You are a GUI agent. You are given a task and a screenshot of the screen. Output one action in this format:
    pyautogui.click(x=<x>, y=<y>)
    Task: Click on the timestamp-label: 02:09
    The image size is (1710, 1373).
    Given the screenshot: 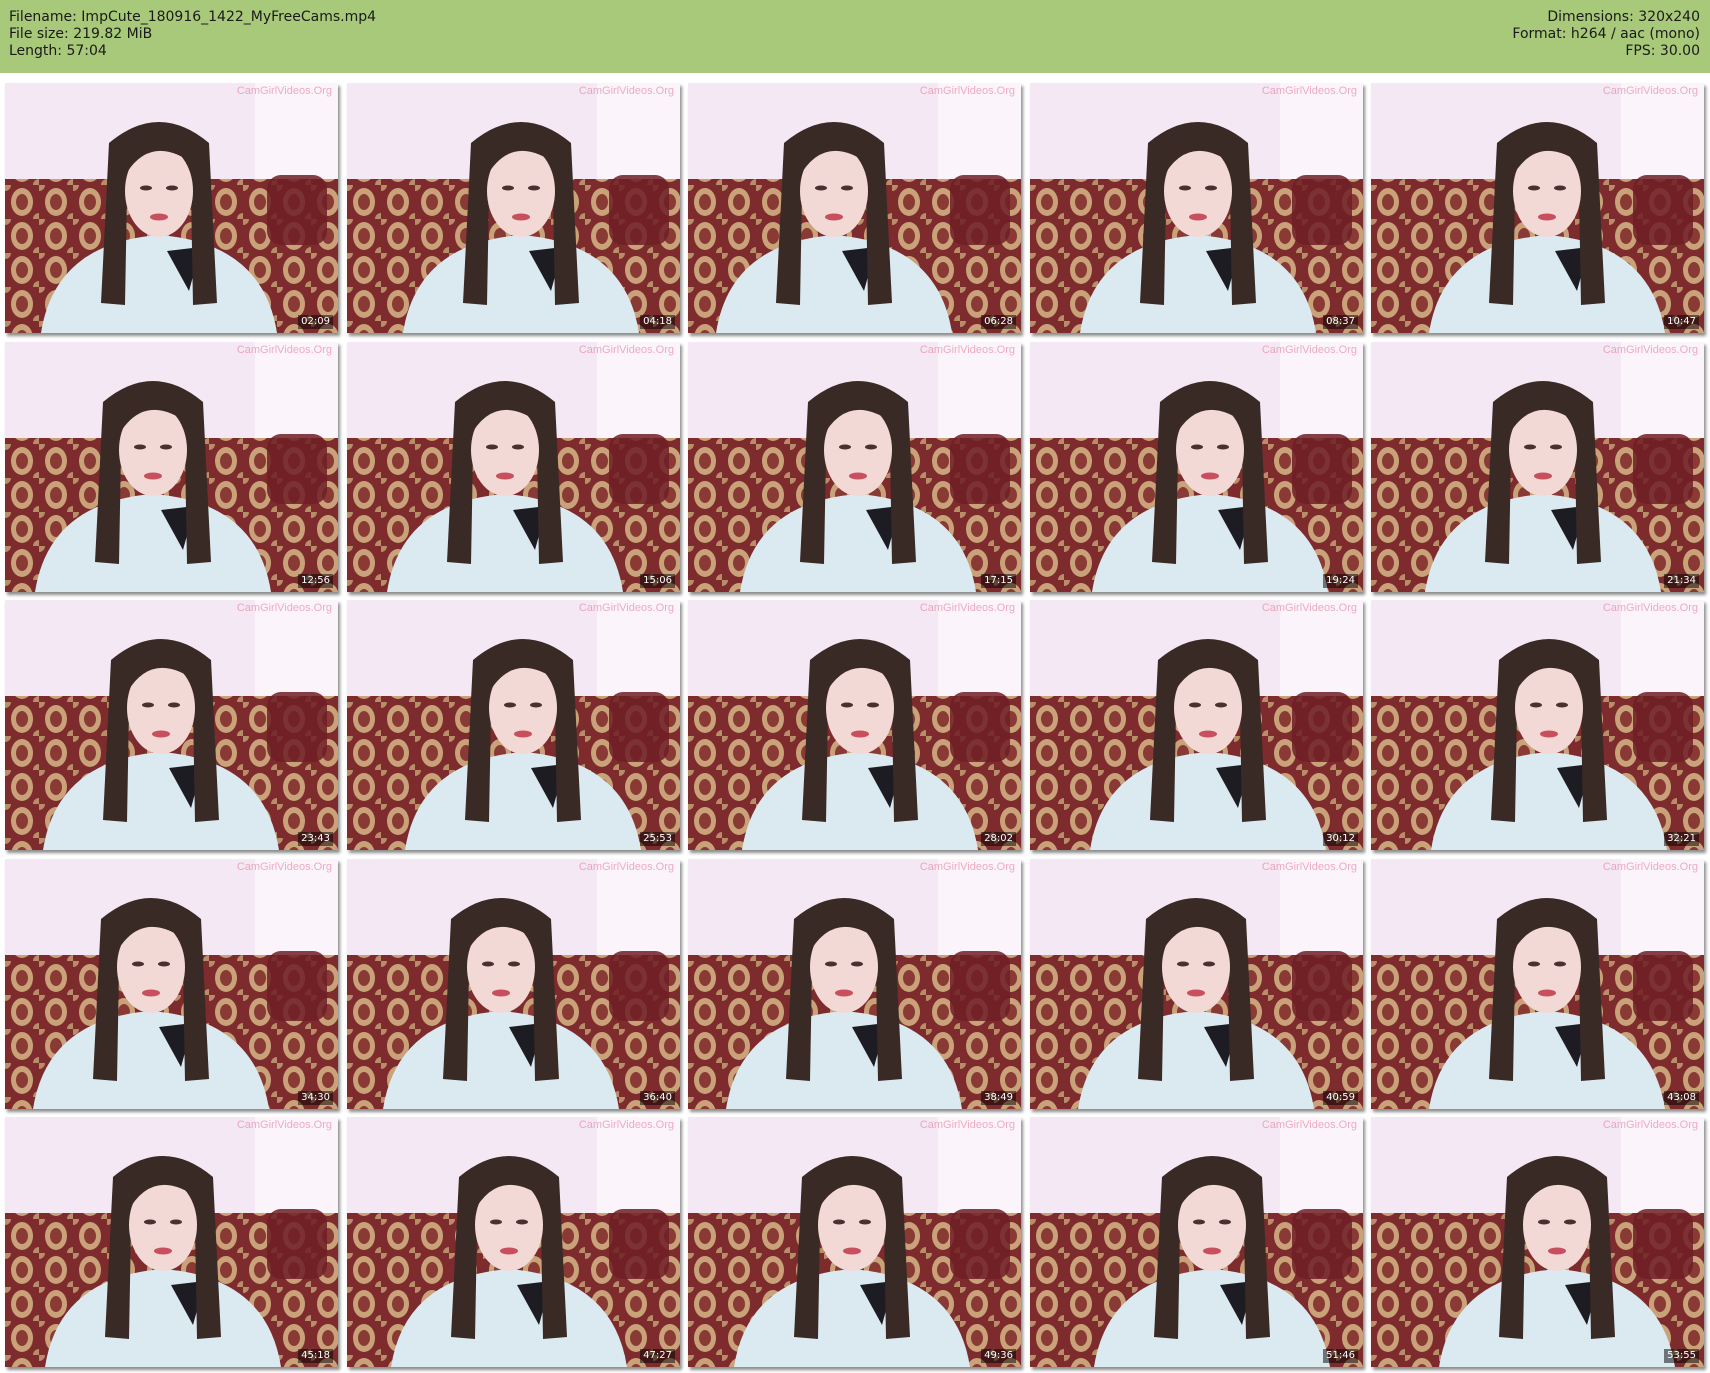 What is the action you would take?
    pyautogui.click(x=315, y=322)
    